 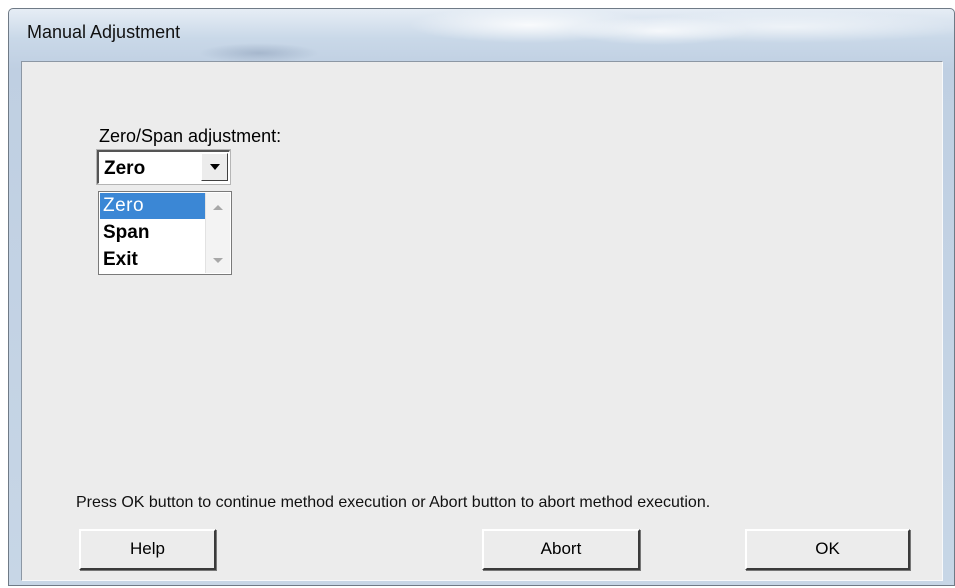 What do you see at coordinates (217, 233) in the screenshot?
I see `dropdown-scrollbar` at bounding box center [217, 233].